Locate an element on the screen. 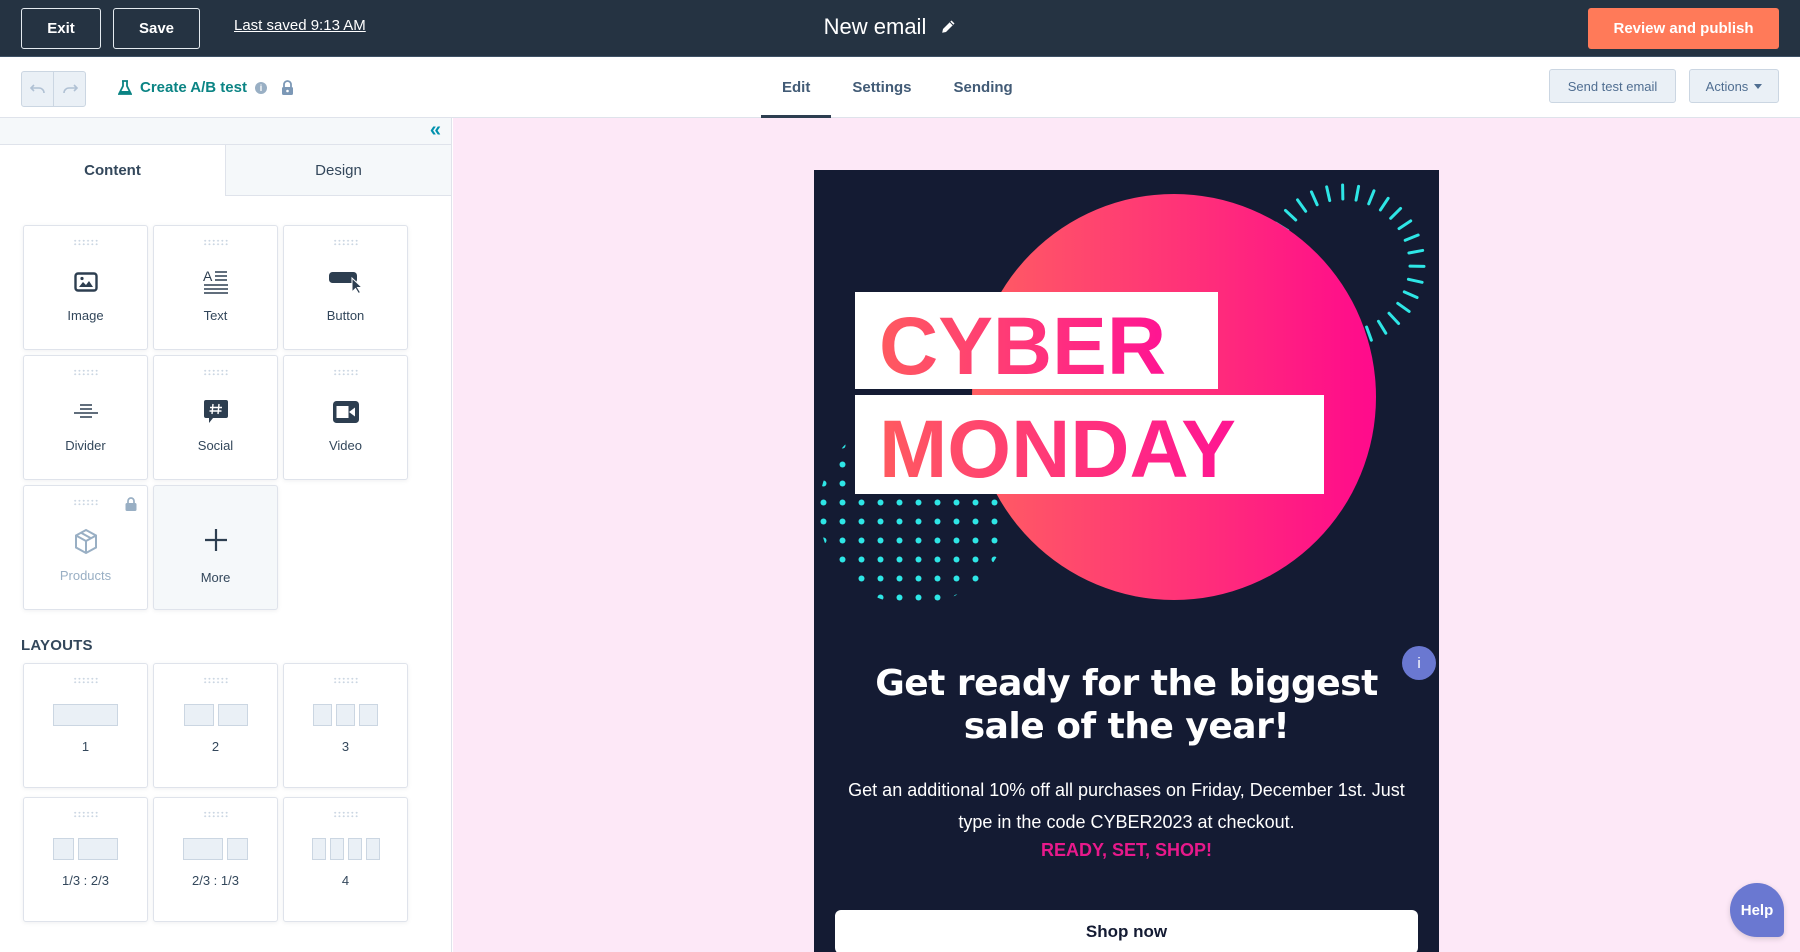 This screenshot has width=1800, height=952. module-image: Image is located at coordinates (85, 287).